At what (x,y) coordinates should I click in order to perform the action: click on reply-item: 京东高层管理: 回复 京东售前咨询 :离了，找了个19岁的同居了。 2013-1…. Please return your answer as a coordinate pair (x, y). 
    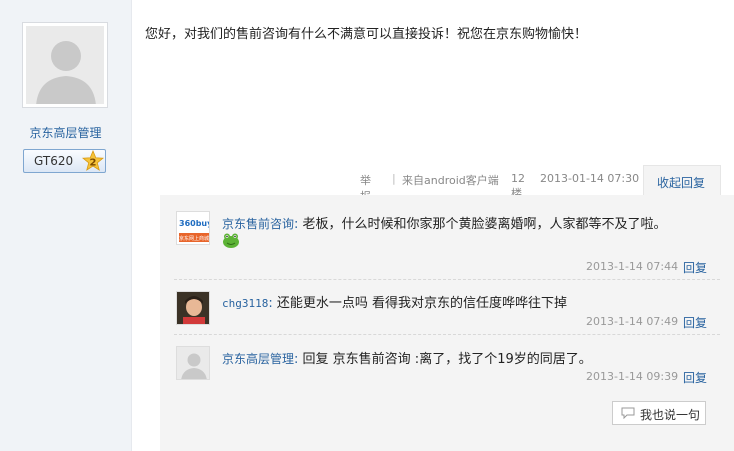
    Looking at the image, I should click on (447, 363).